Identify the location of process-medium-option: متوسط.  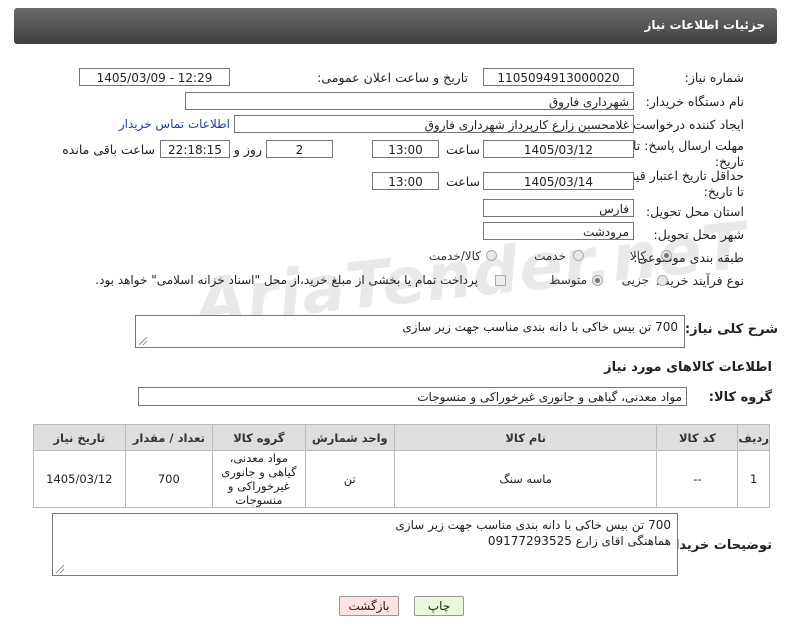
(568, 280).